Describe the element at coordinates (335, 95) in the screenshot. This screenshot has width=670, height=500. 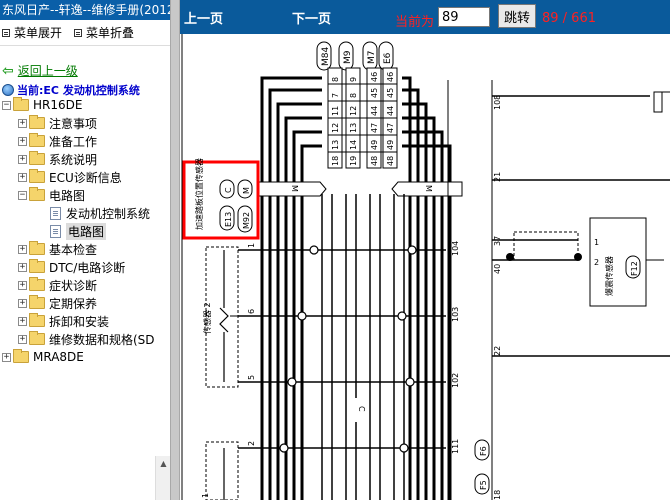
I see `svg-text: 7` at that location.